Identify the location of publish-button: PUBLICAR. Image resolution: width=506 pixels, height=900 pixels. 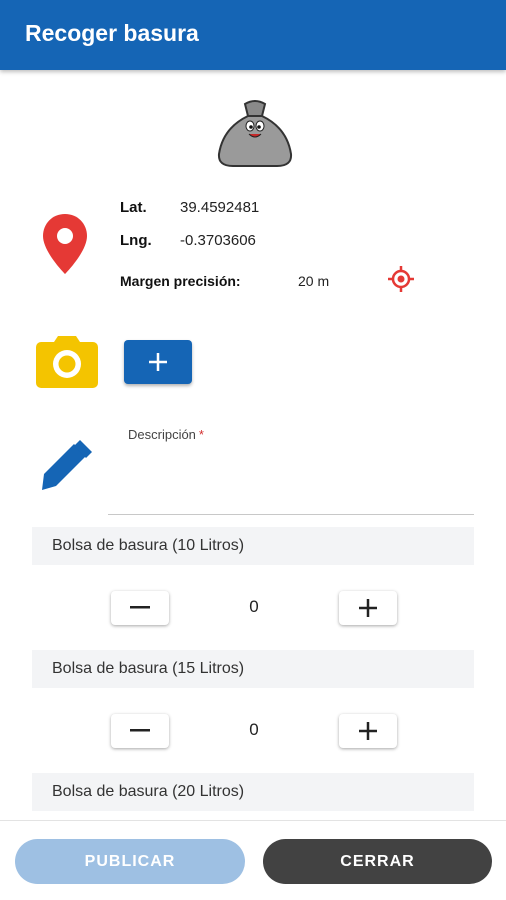
(130, 861).